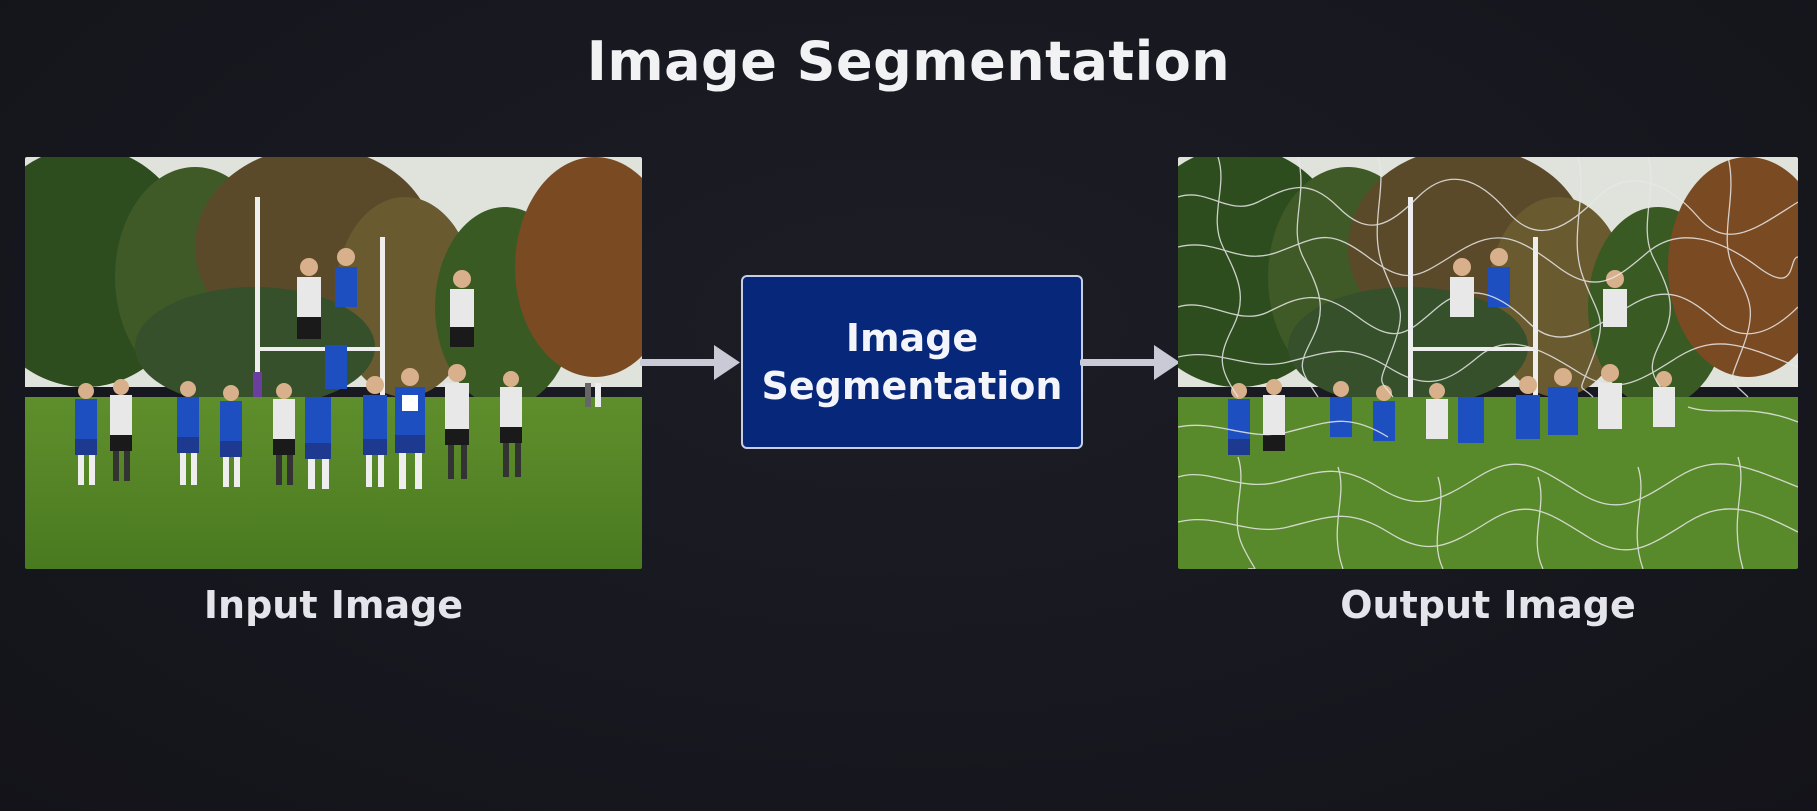 This screenshot has height=811, width=1817. I want to click on process-label-line2: Segmentation, so click(912, 386).